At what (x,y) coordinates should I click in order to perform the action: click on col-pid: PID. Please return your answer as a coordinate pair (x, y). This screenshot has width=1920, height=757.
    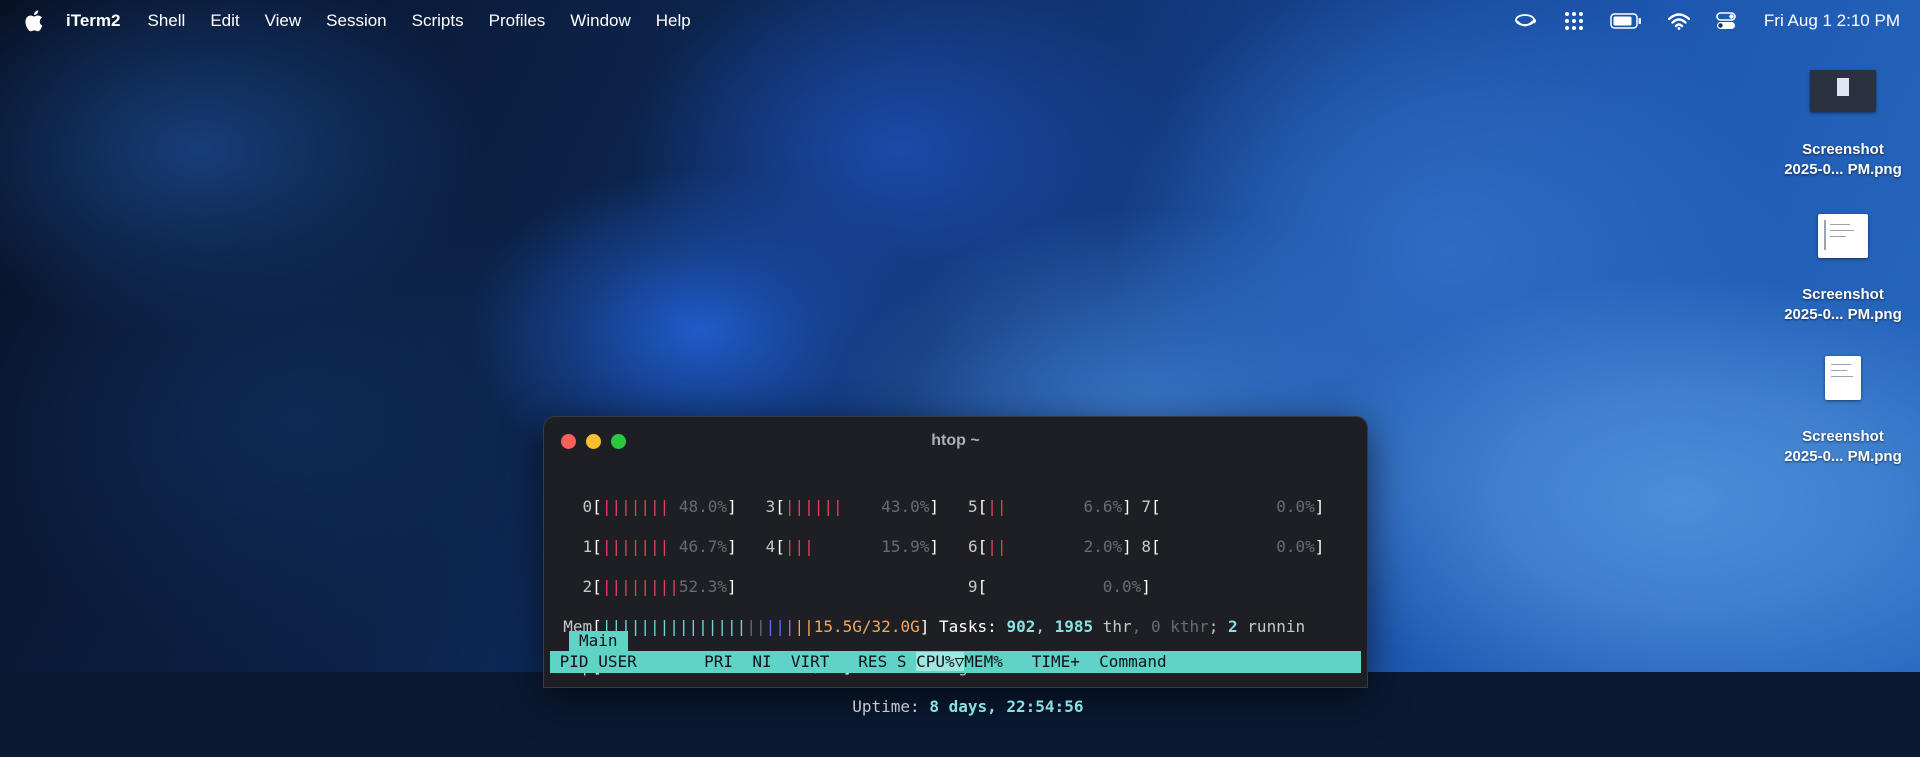
    Looking at the image, I should click on (574, 661).